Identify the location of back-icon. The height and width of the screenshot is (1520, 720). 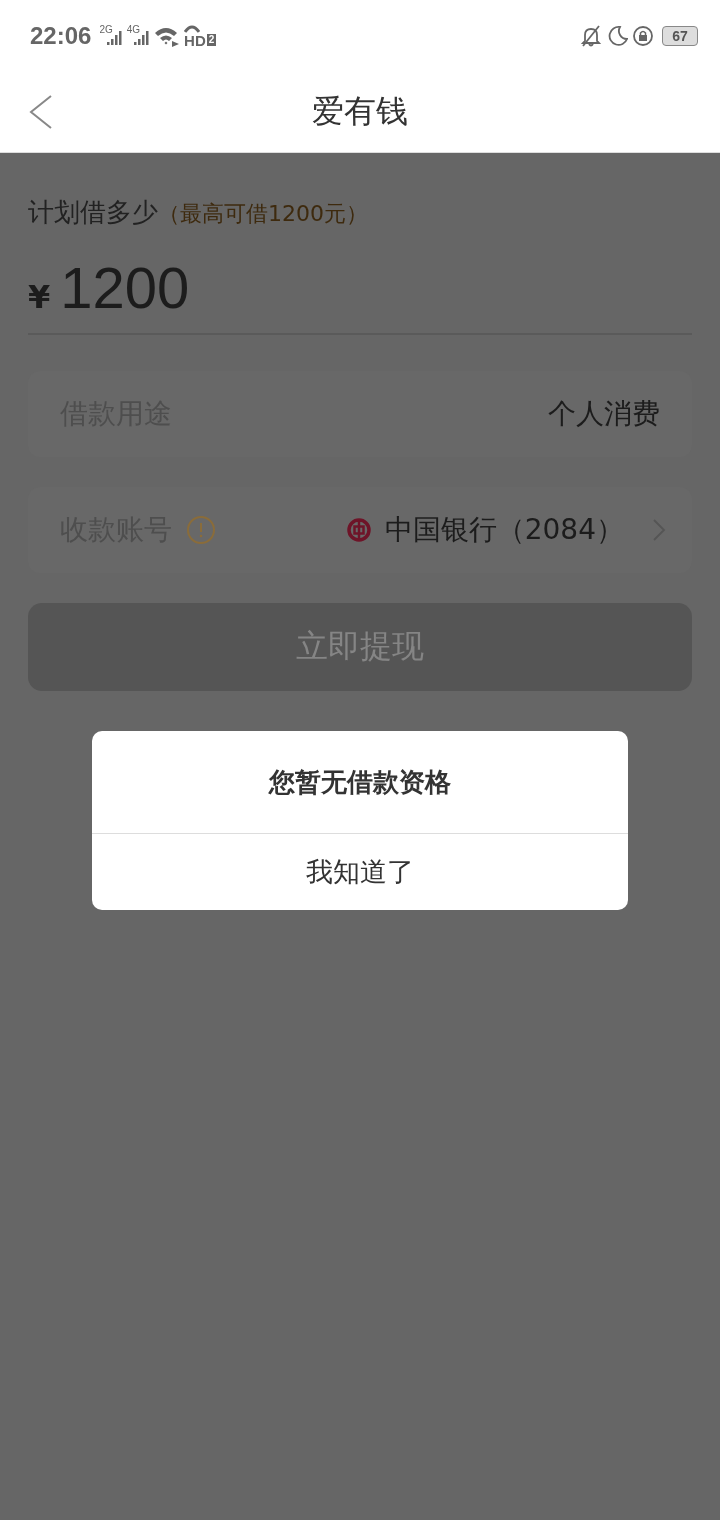
(41, 112).